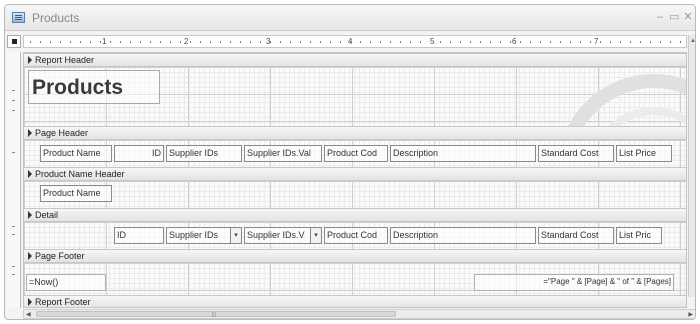  Describe the element at coordinates (355, 194) in the screenshot. I see `product-name-header-section: Product Name` at that location.